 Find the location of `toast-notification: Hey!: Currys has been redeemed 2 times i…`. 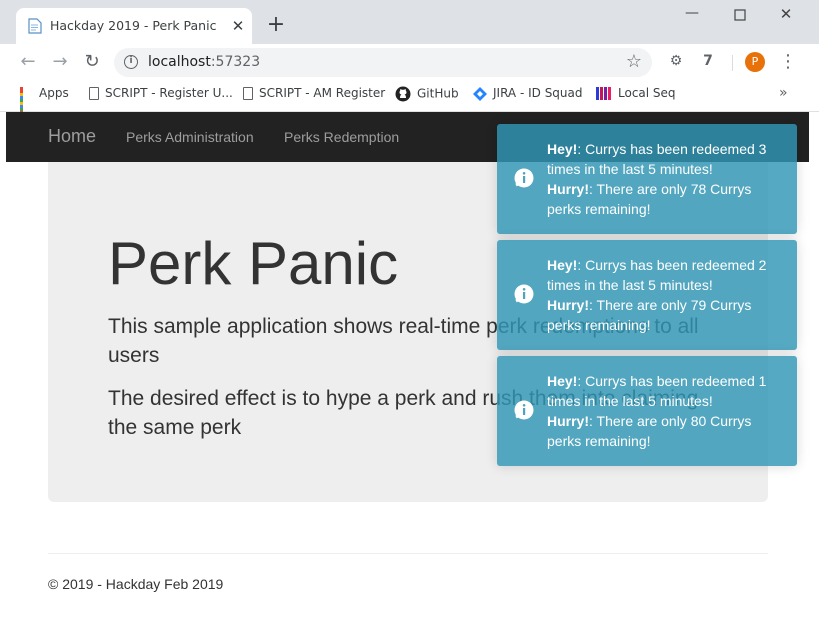

toast-notification: Hey!: Currys has been redeemed 2 times i… is located at coordinates (647, 295).